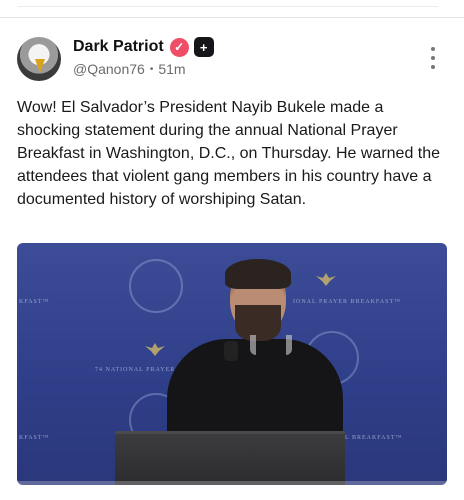 Image resolution: width=464 pixels, height=500 pixels. I want to click on plus-badge-icon: +, so click(203, 47).